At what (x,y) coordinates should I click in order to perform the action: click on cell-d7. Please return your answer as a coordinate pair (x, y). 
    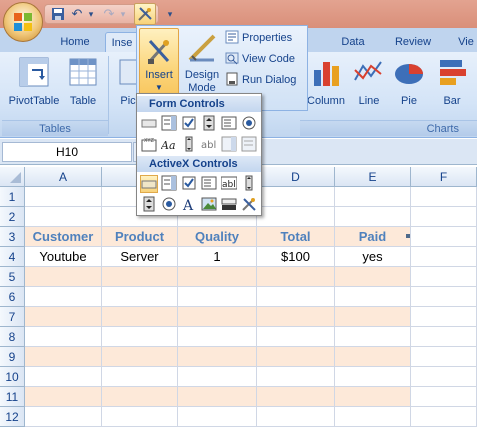
    Looking at the image, I should click on (296, 317).